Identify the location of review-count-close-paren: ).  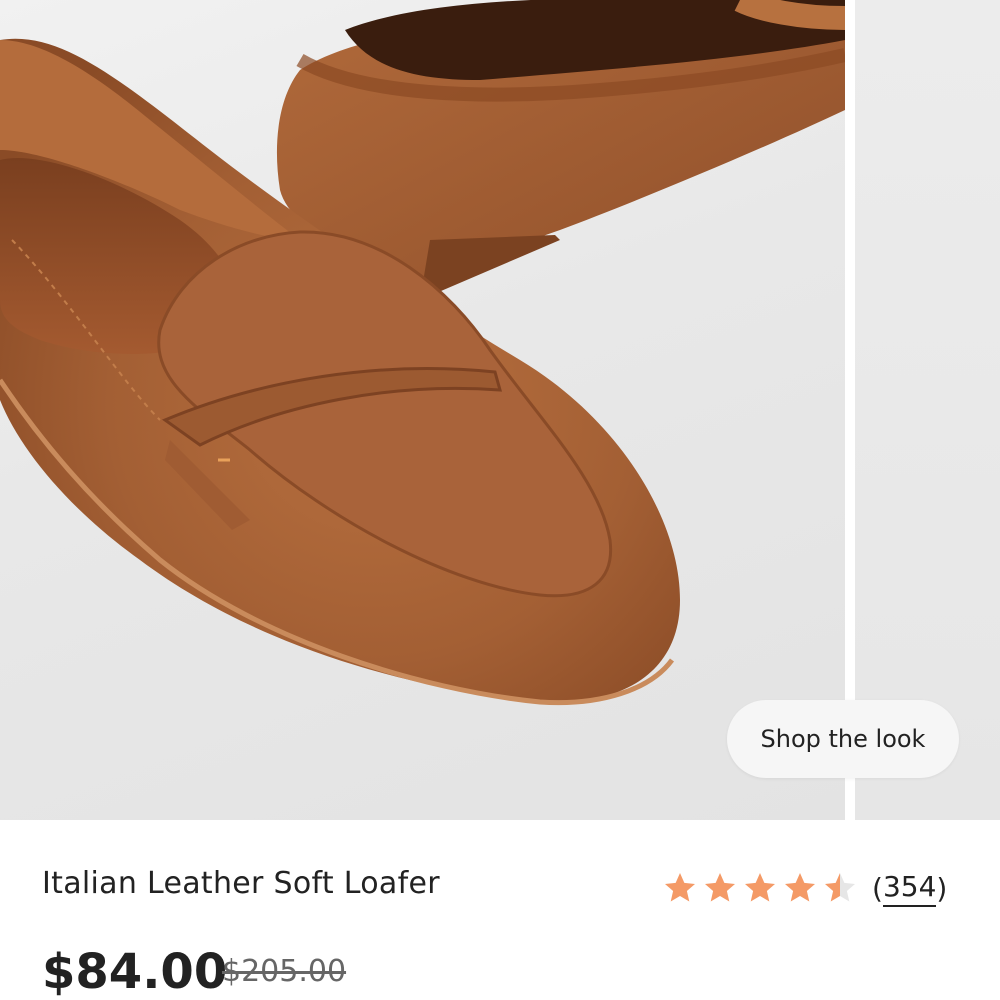
(942, 888).